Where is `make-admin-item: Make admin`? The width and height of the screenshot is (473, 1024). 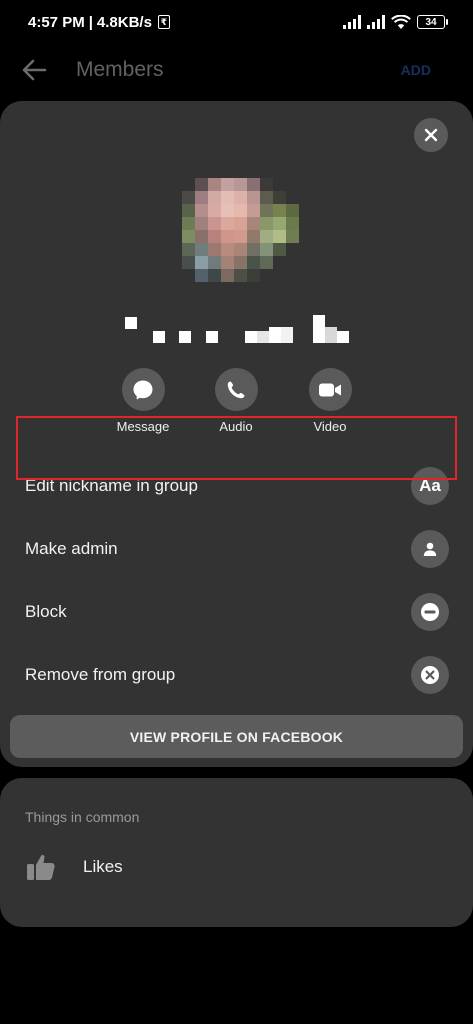 make-admin-item: Make admin is located at coordinates (236, 549).